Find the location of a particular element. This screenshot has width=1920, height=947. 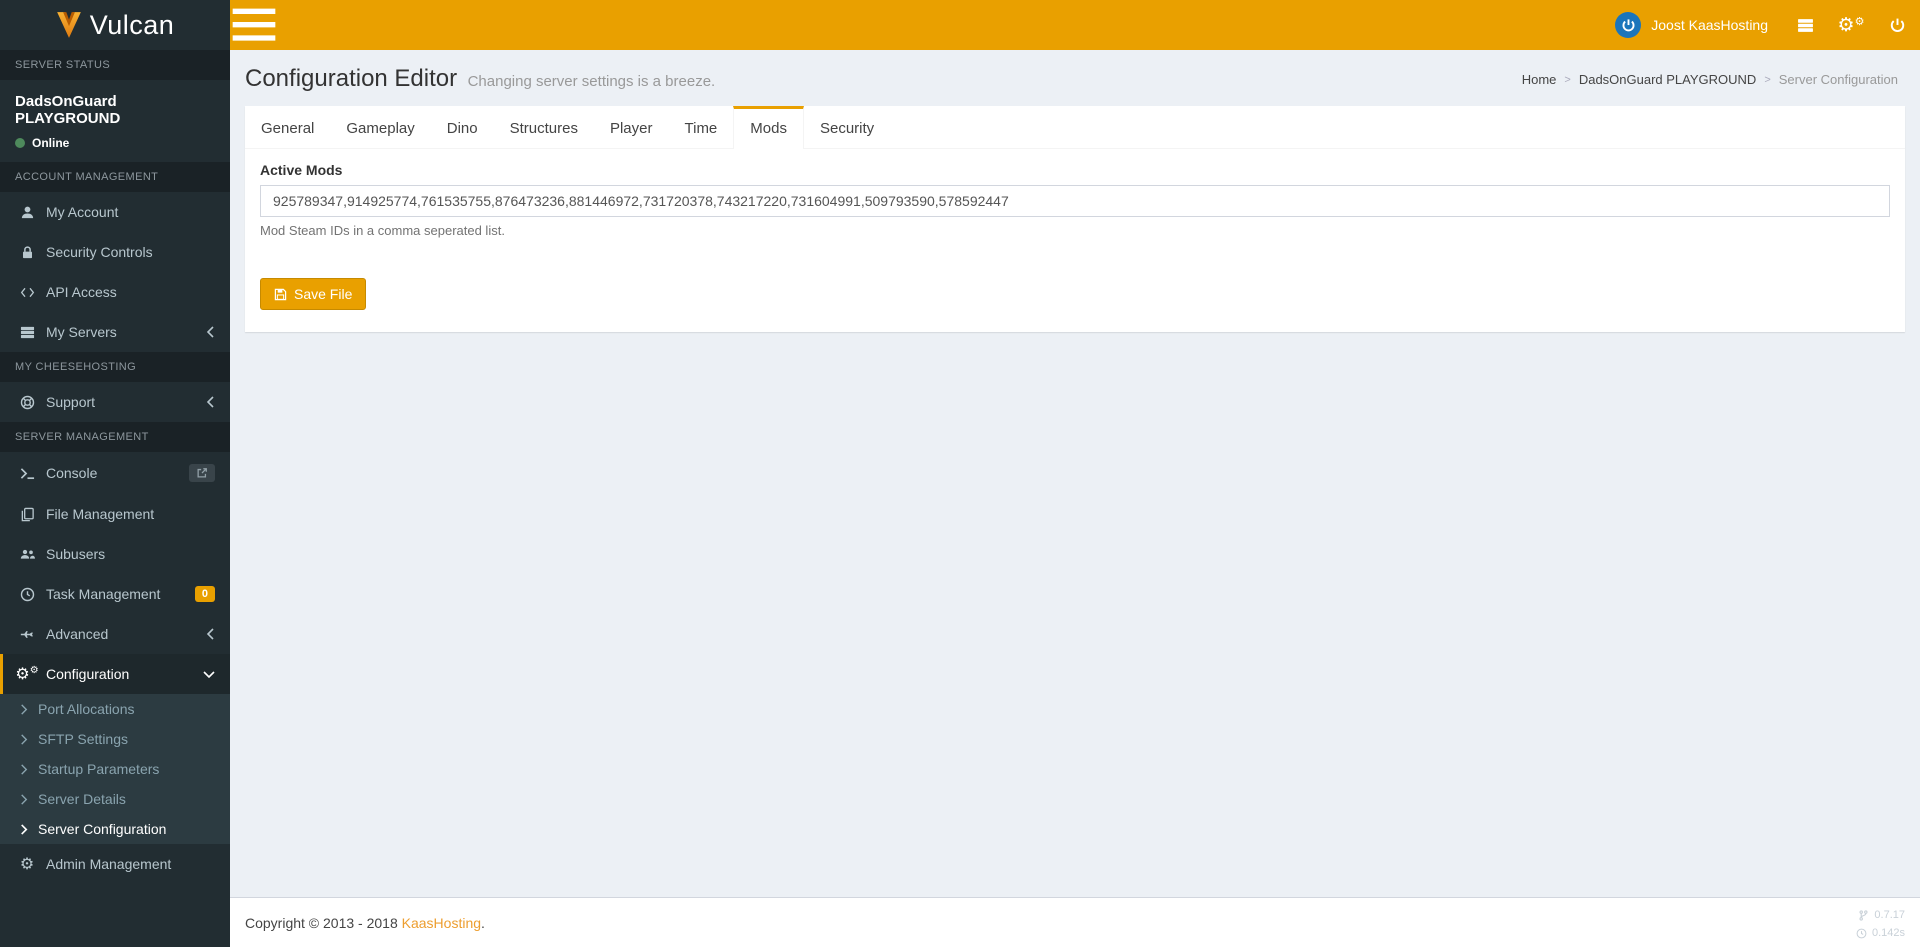

sidebar-item-console: Console is located at coordinates (115, 473).